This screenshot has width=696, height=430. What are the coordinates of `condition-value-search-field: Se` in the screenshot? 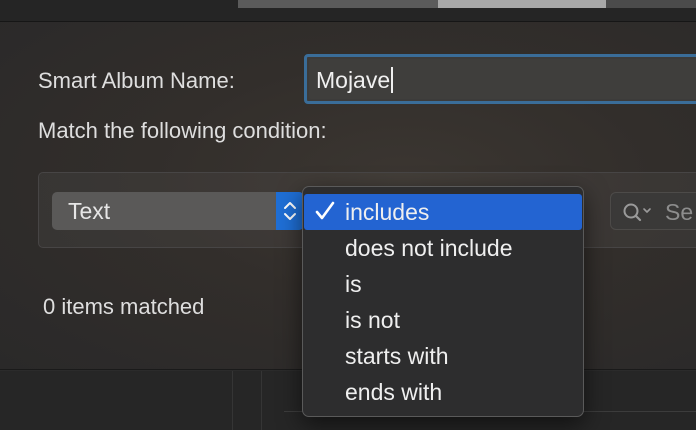 It's located at (653, 211).